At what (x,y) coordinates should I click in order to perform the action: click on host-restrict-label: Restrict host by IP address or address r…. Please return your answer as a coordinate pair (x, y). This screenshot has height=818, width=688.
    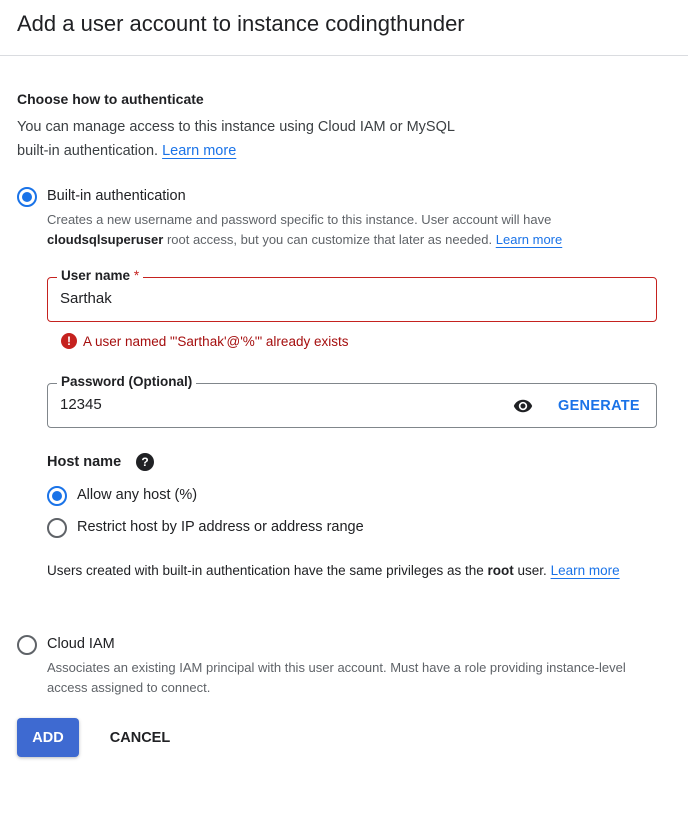
    Looking at the image, I should click on (220, 527).